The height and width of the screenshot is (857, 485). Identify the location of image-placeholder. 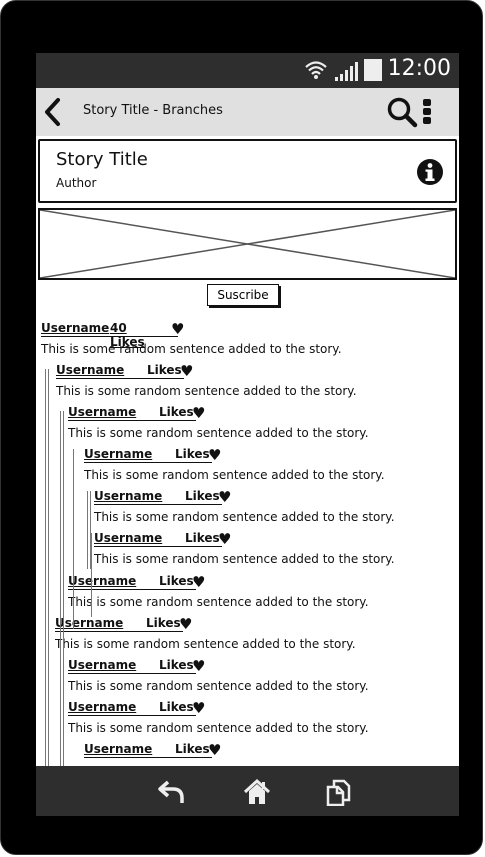
(247, 244).